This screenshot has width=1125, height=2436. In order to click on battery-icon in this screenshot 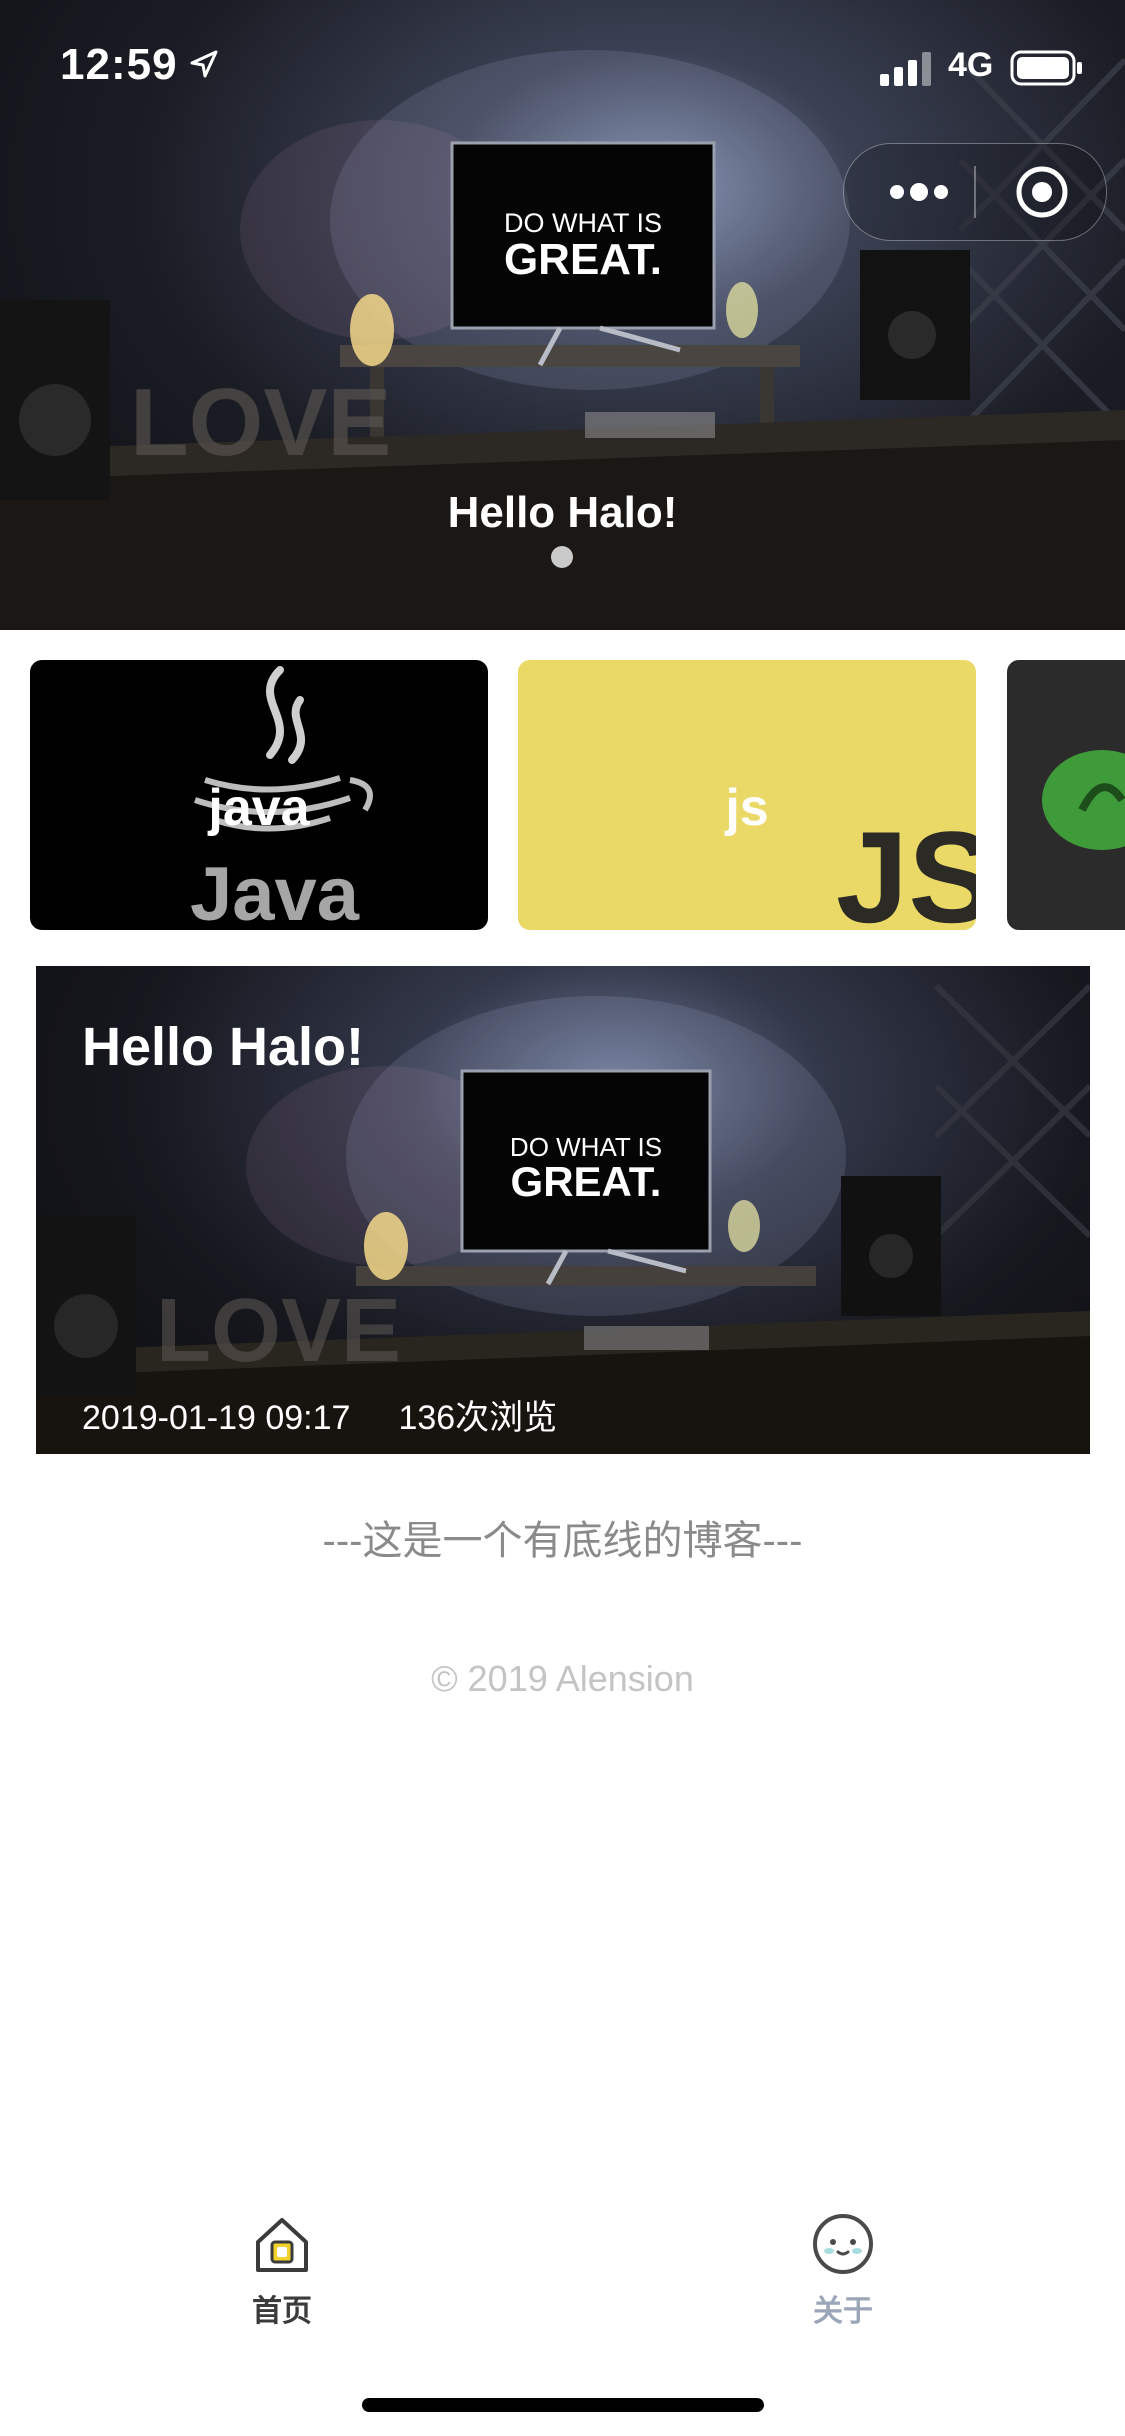, I will do `click(1046, 68)`.